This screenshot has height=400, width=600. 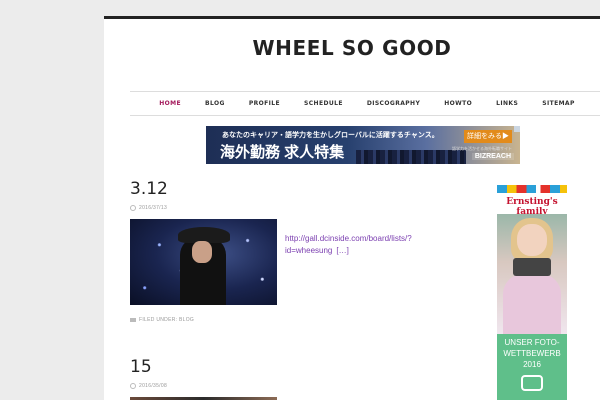 What do you see at coordinates (133, 320) in the screenshot?
I see `folder-icon` at bounding box center [133, 320].